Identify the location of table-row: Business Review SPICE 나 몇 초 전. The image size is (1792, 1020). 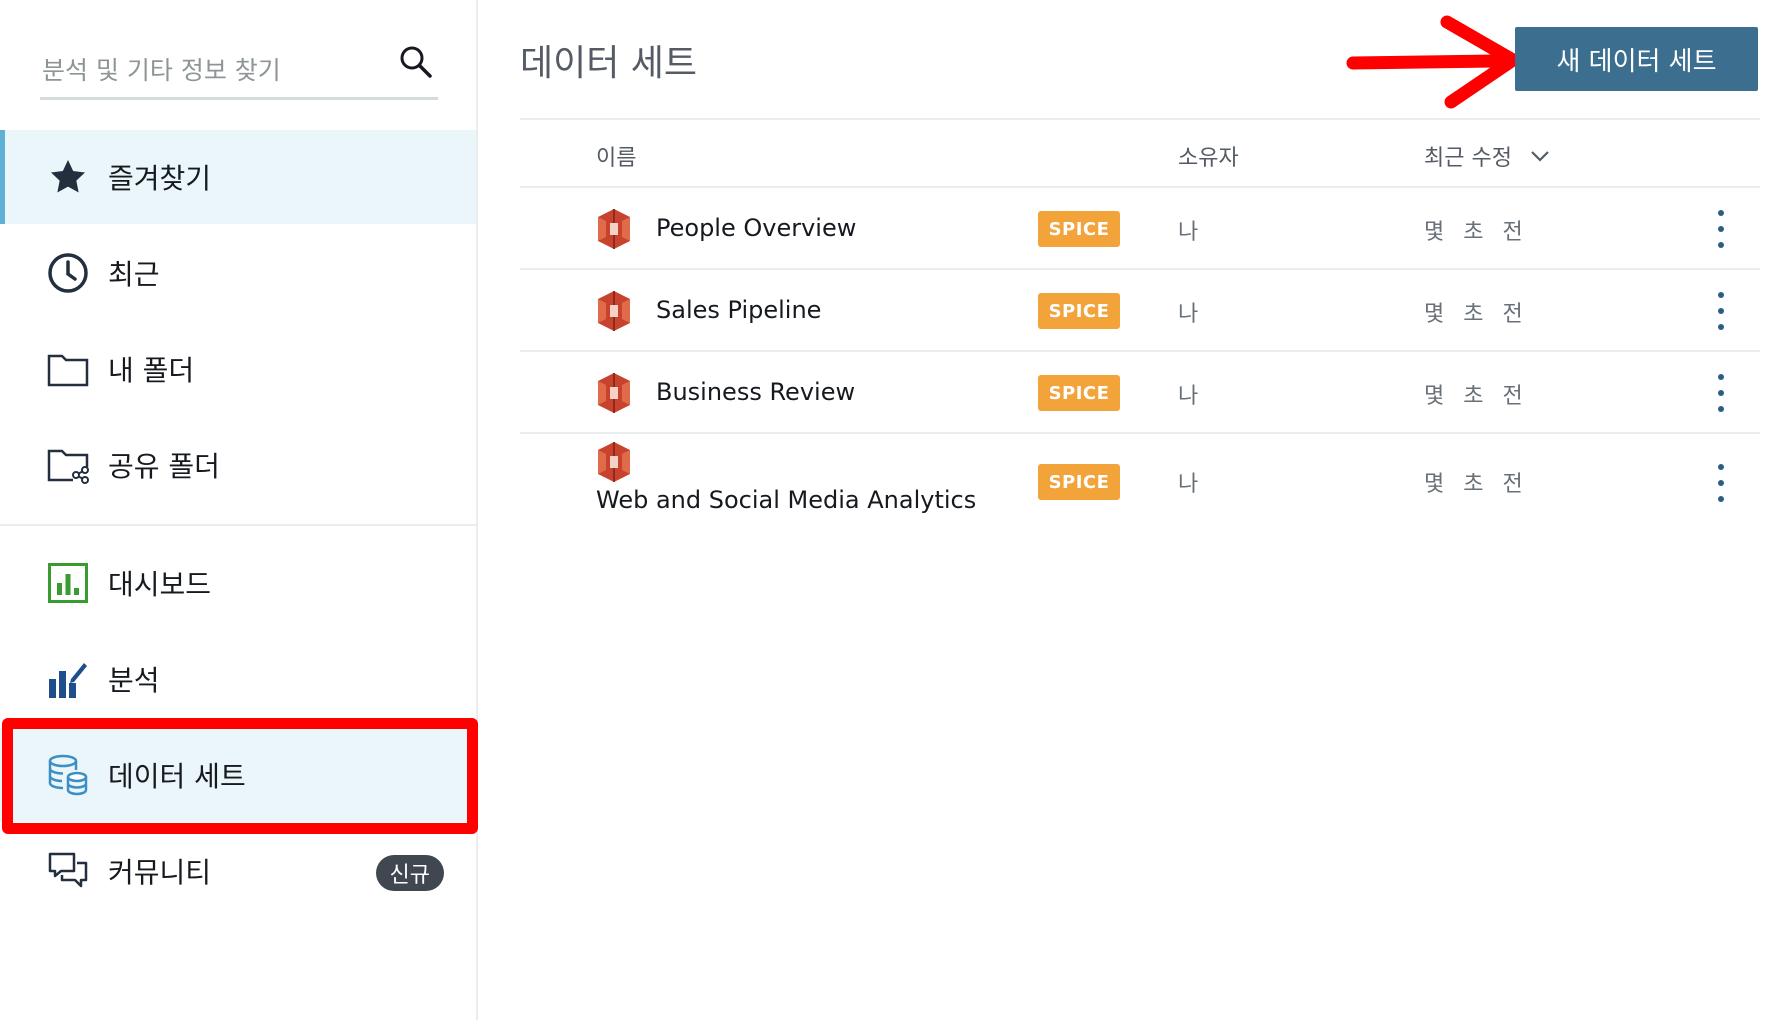
(1140, 393).